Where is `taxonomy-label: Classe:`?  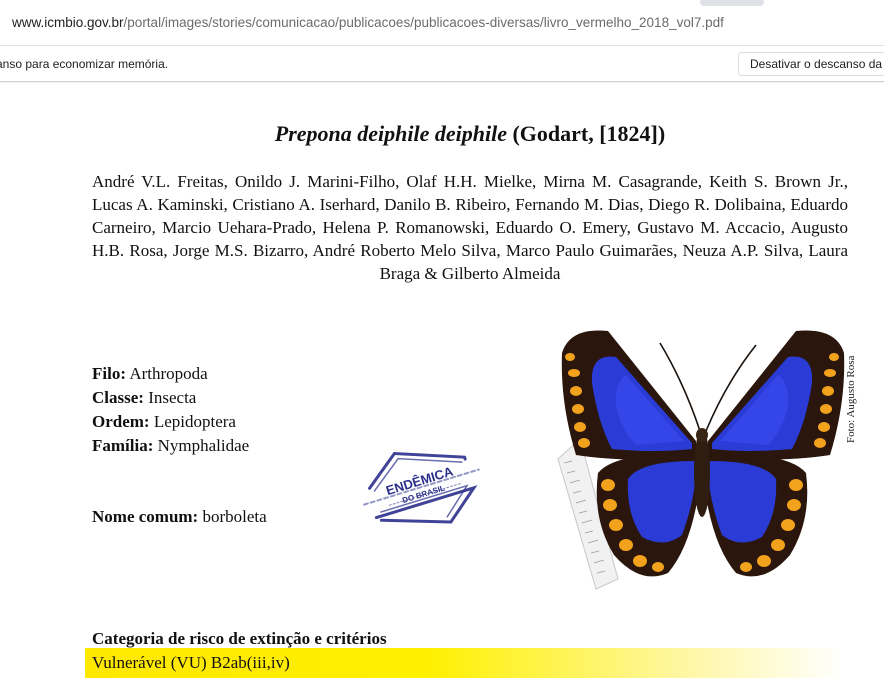
taxonomy-label: Classe: is located at coordinates (118, 397).